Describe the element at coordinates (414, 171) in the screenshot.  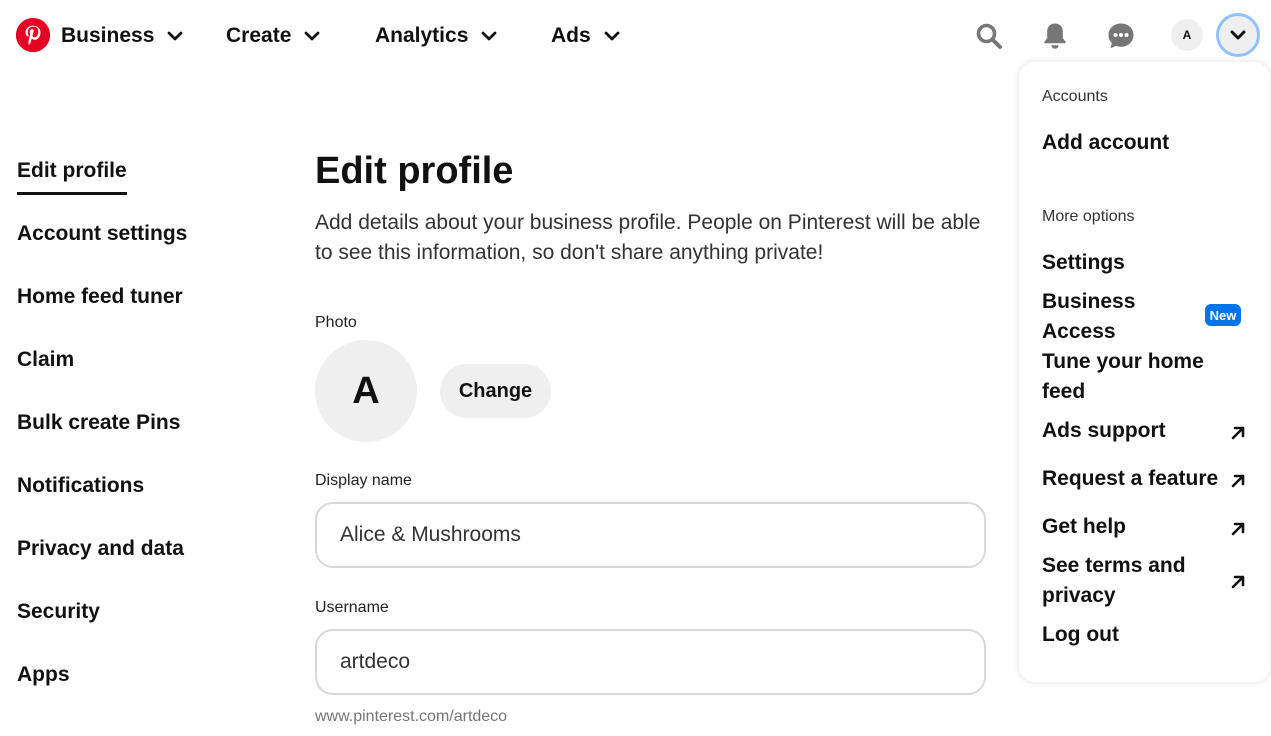
I see `page-title: Edit profile` at that location.